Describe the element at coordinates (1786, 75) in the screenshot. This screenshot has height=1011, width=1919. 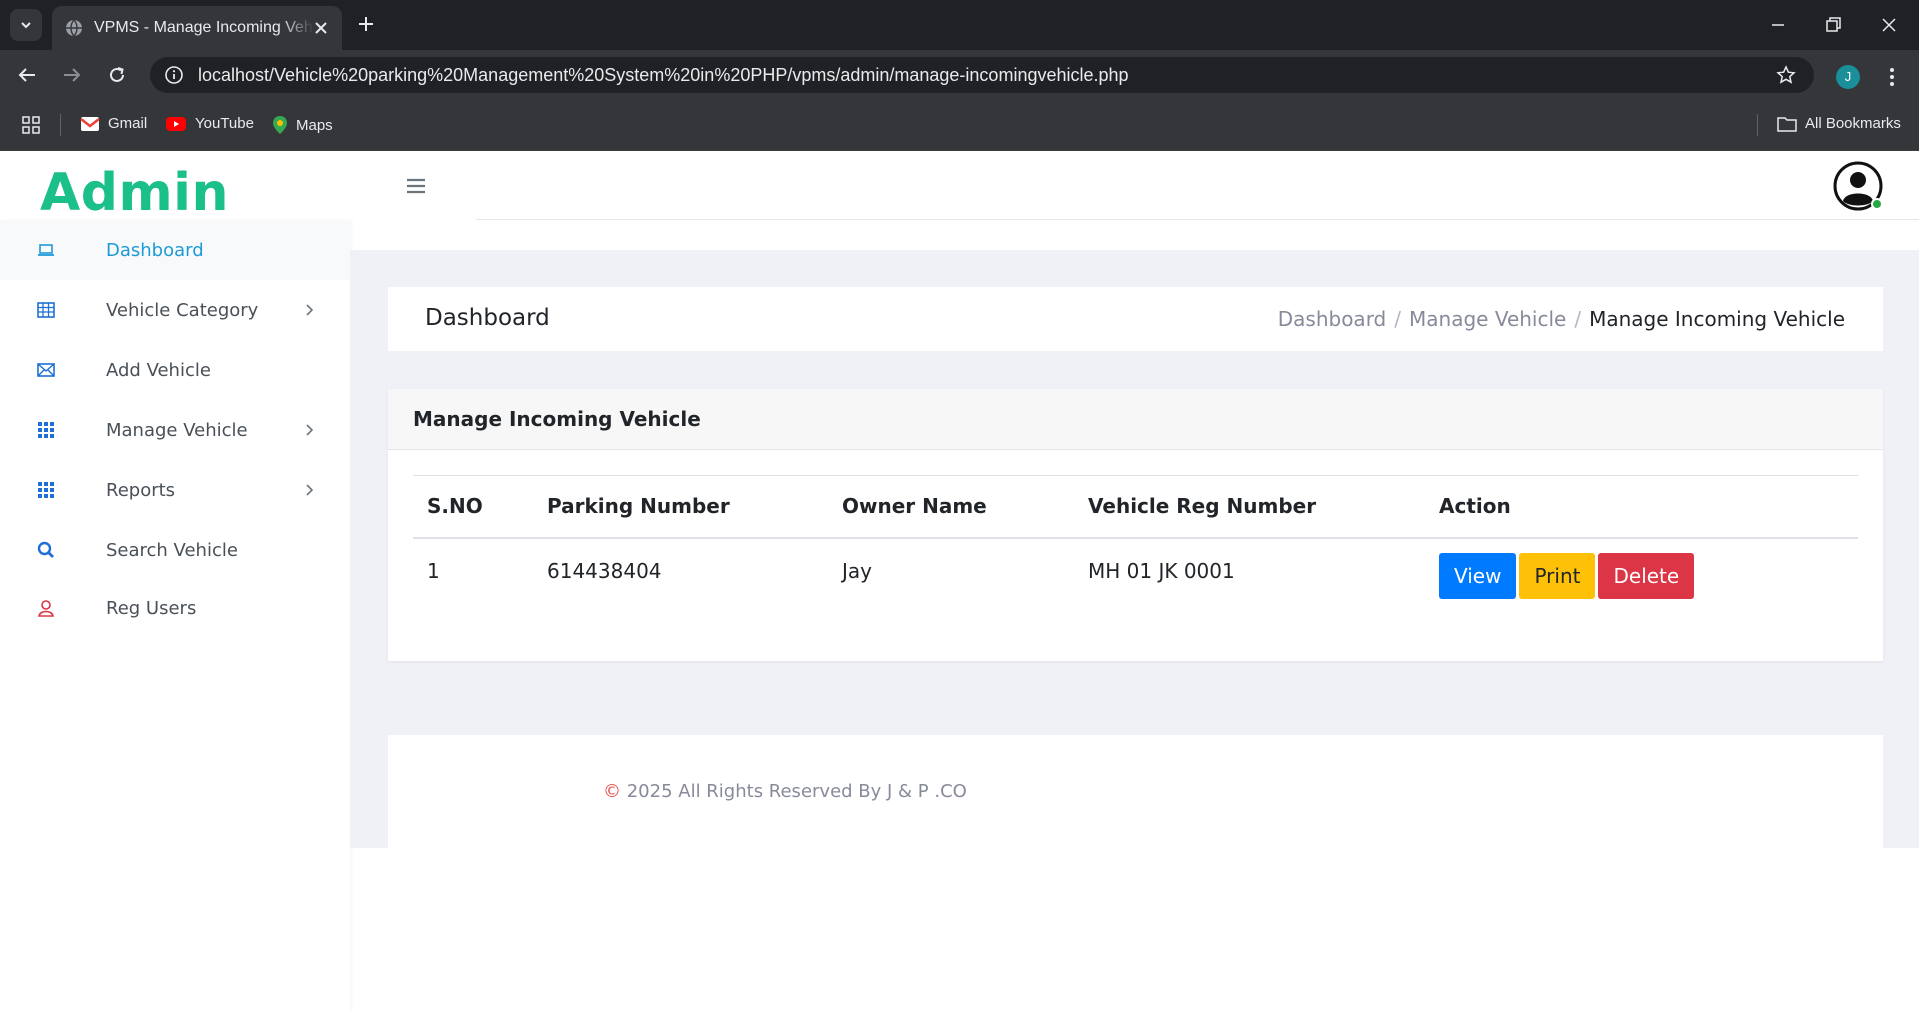
I see `bookmark-star-icon` at that location.